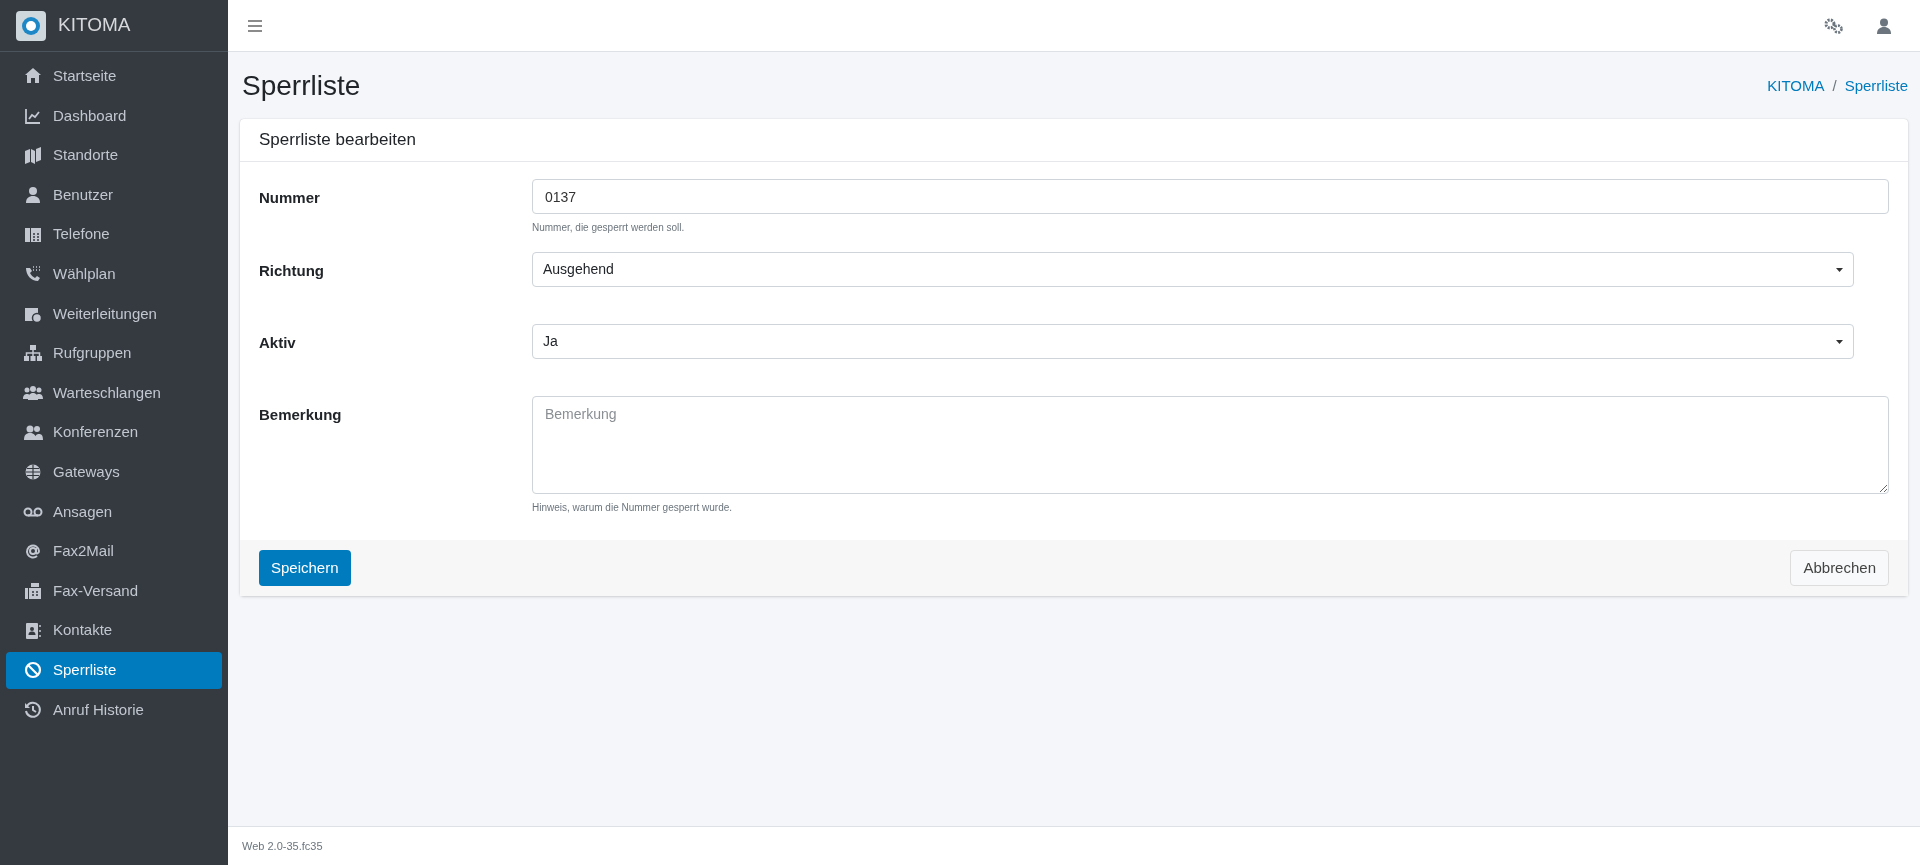 The height and width of the screenshot is (865, 1920). What do you see at coordinates (114, 274) in the screenshot?
I see `sidebar-item: Wählplan` at bounding box center [114, 274].